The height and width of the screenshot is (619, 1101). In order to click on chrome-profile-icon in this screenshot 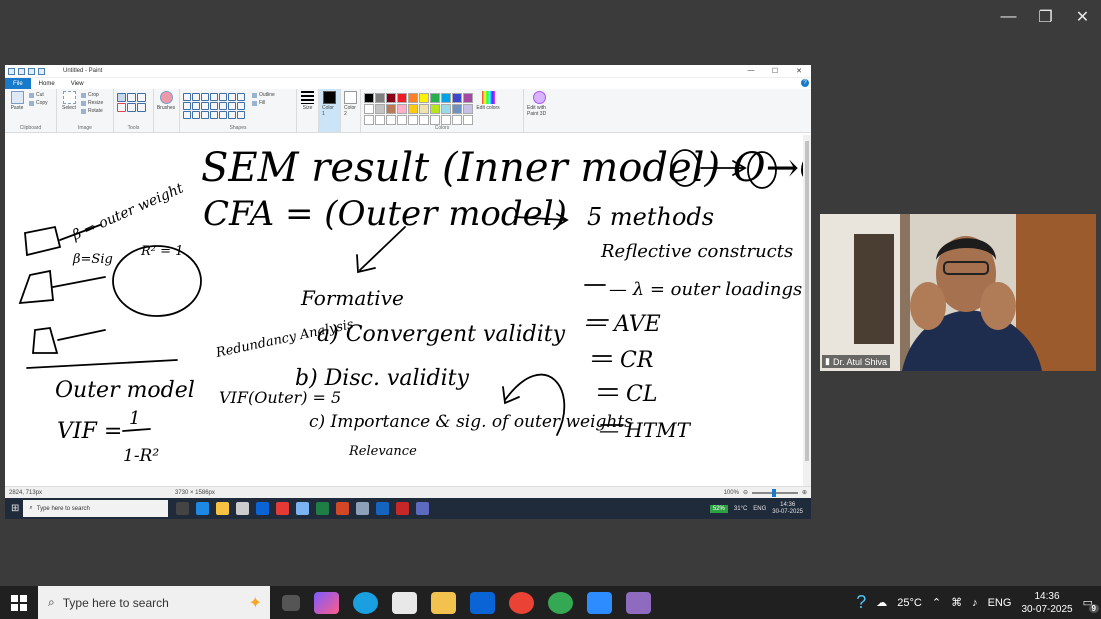, I will do `click(560, 602)`.